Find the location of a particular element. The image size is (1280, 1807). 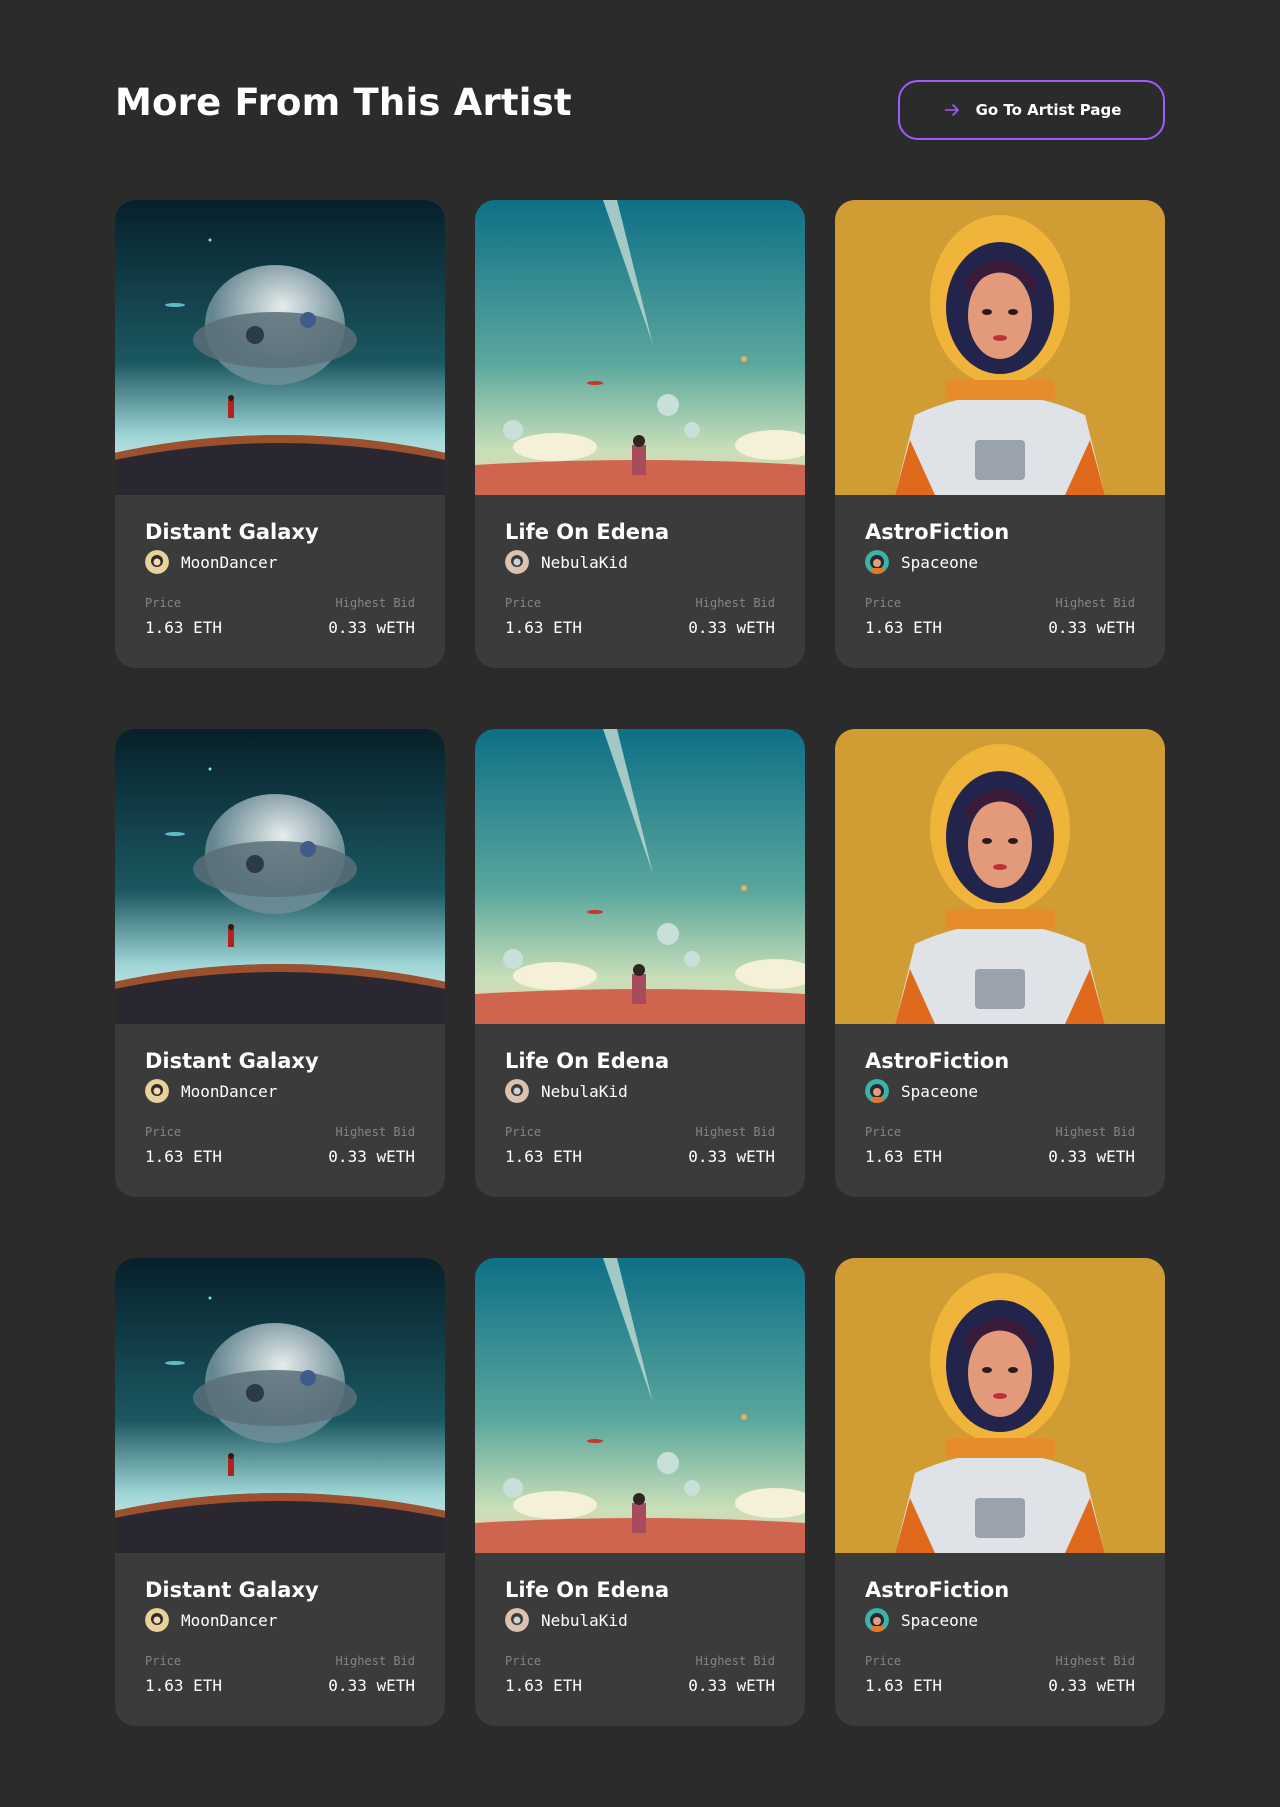

go-to-artist-page-label: Go To Artist Page is located at coordinates (1048, 110).